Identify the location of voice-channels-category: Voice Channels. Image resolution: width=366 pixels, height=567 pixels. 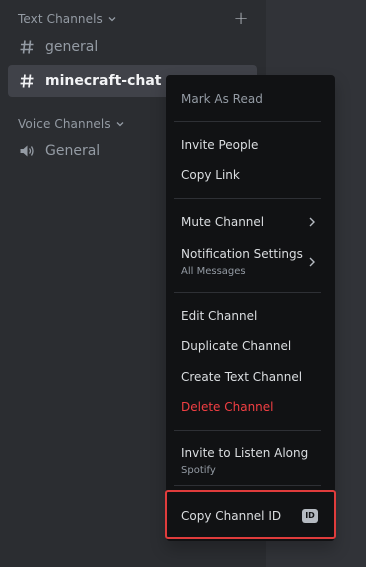
(71, 124).